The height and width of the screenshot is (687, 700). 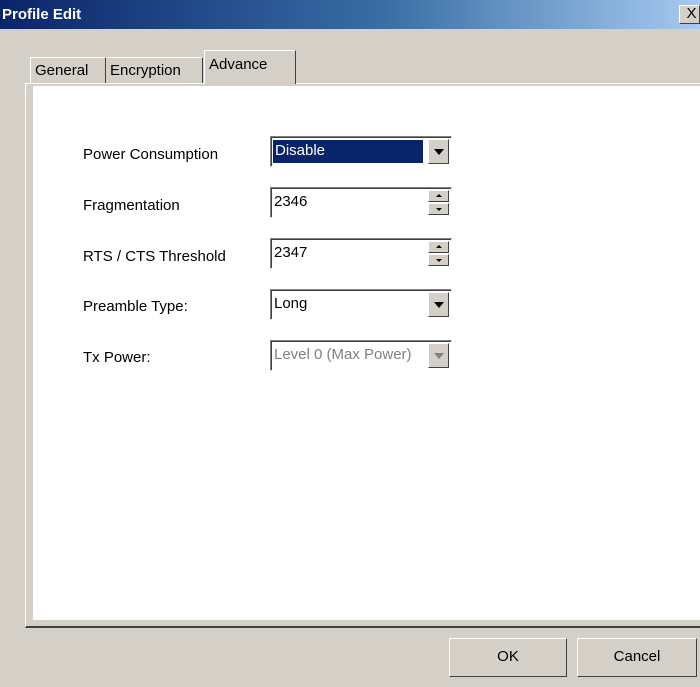 I want to click on window-title: Profile Edit, so click(x=42, y=14).